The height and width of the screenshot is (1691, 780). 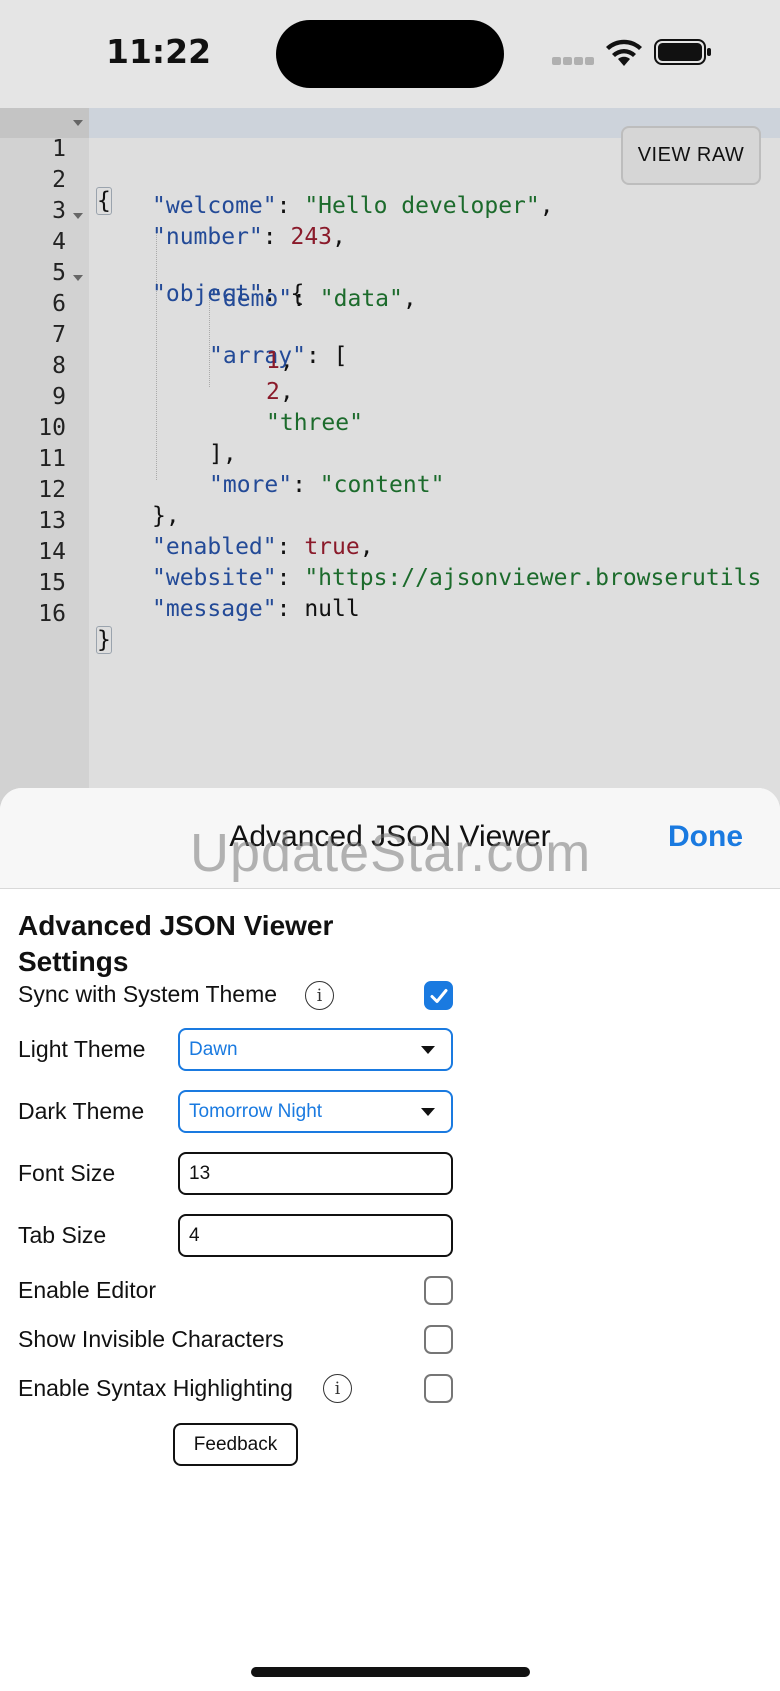 What do you see at coordinates (438, 1388) in the screenshot?
I see `syntax-highlighting-checkbox` at bounding box center [438, 1388].